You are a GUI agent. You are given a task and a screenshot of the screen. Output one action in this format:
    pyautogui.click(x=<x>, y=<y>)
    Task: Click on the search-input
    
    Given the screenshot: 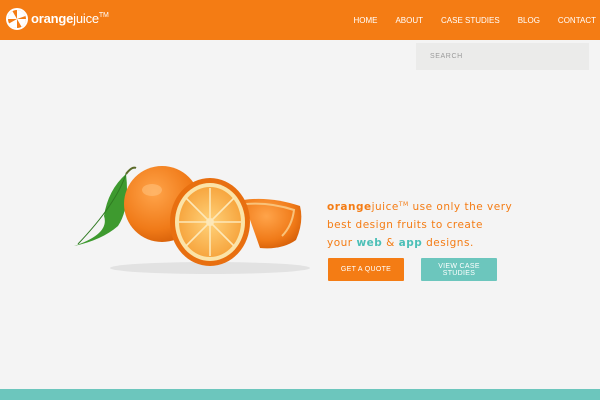 What is the action you would take?
    pyautogui.click(x=502, y=56)
    